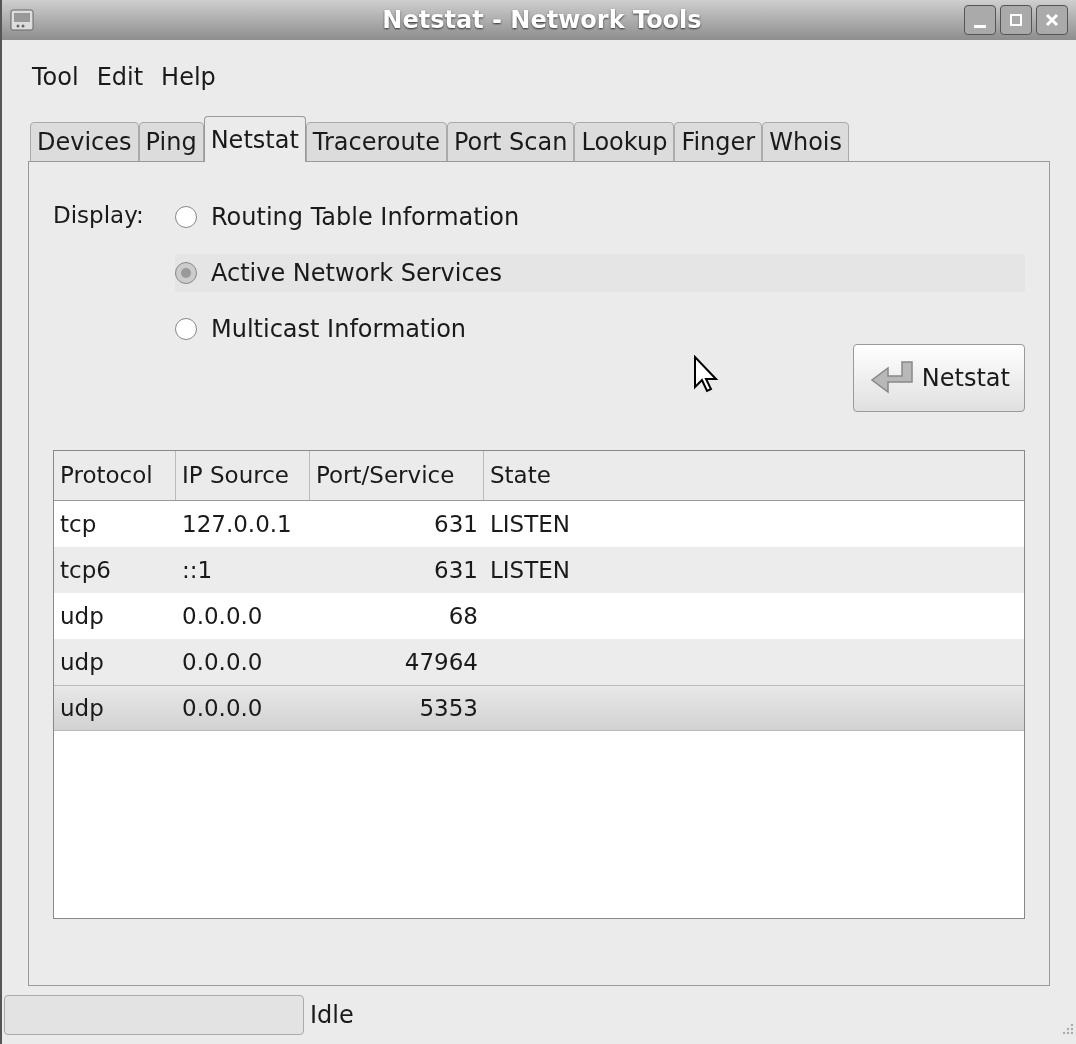 The height and width of the screenshot is (1044, 1076). Describe the element at coordinates (22, 20) in the screenshot. I see `window-icon` at that location.